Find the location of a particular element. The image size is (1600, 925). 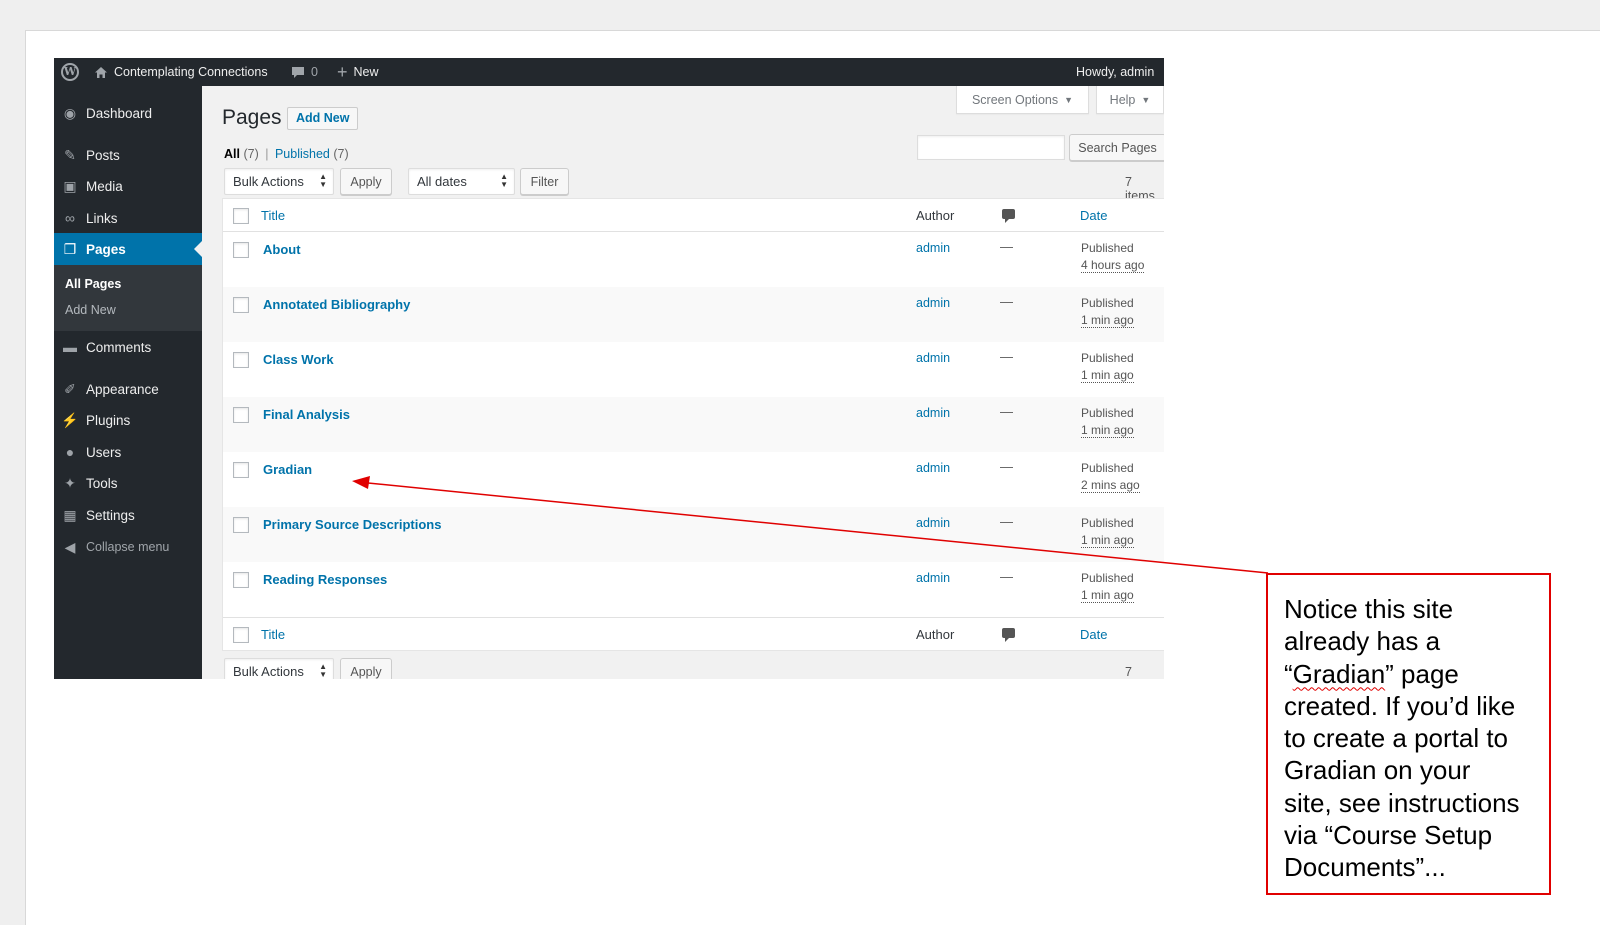

wordpress-icon: W is located at coordinates (70, 72).